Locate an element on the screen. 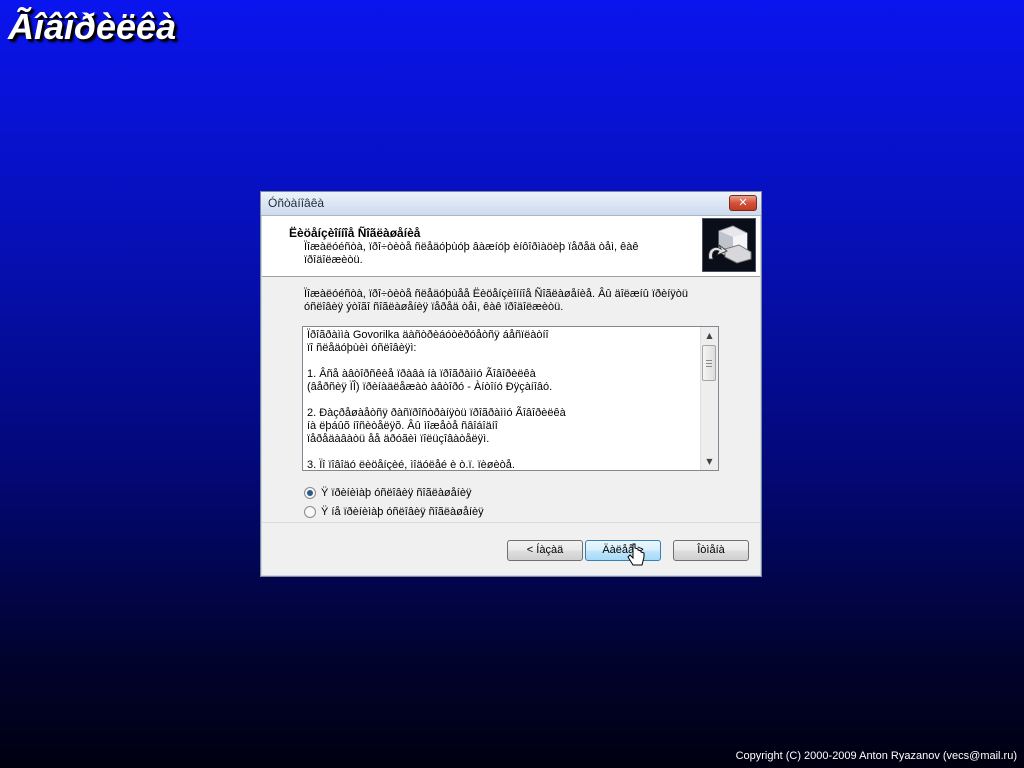  close-icon: ✕ is located at coordinates (743, 202).